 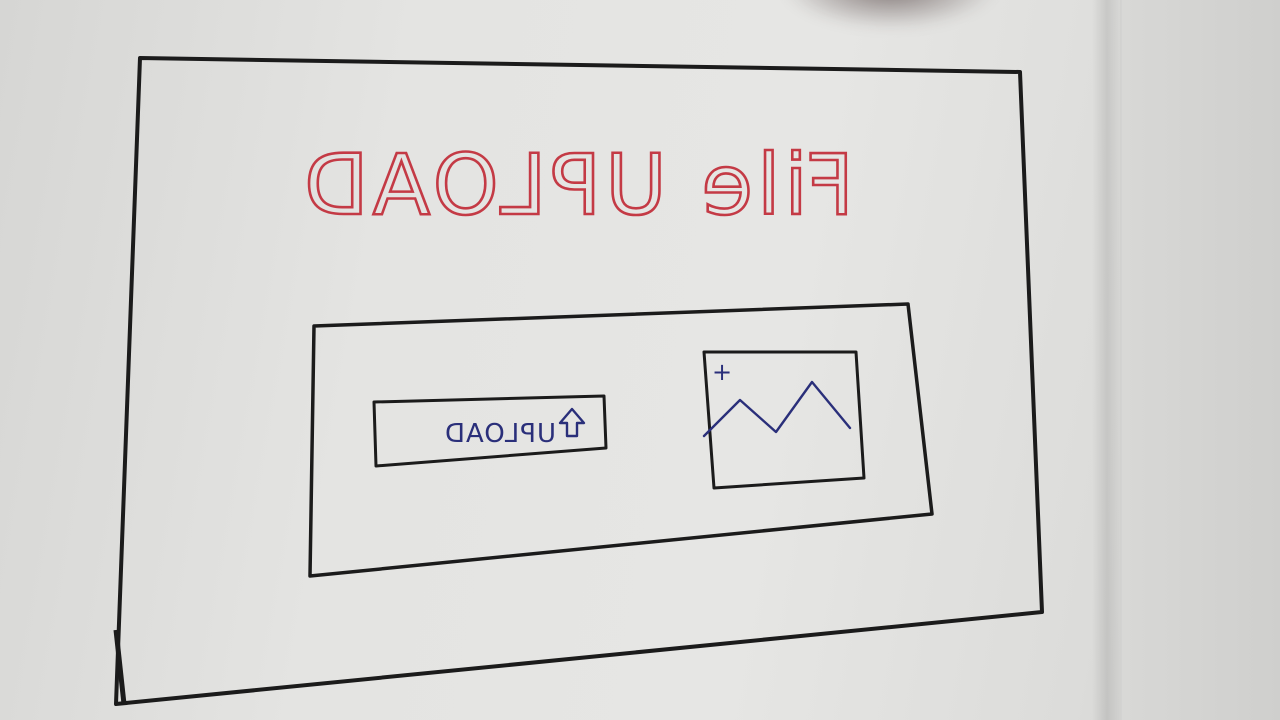 What do you see at coordinates (500, 434) in the screenshot?
I see `upload-button-label: UPLOAD` at bounding box center [500, 434].